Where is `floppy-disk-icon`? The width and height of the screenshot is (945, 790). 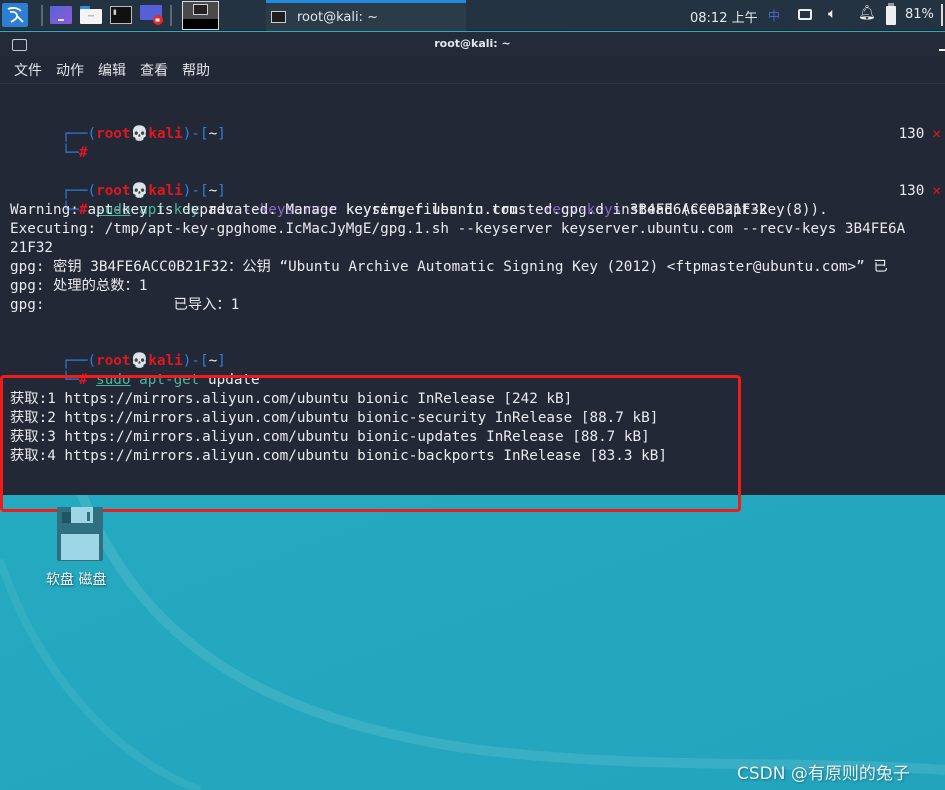
floppy-disk-icon is located at coordinates (80, 534).